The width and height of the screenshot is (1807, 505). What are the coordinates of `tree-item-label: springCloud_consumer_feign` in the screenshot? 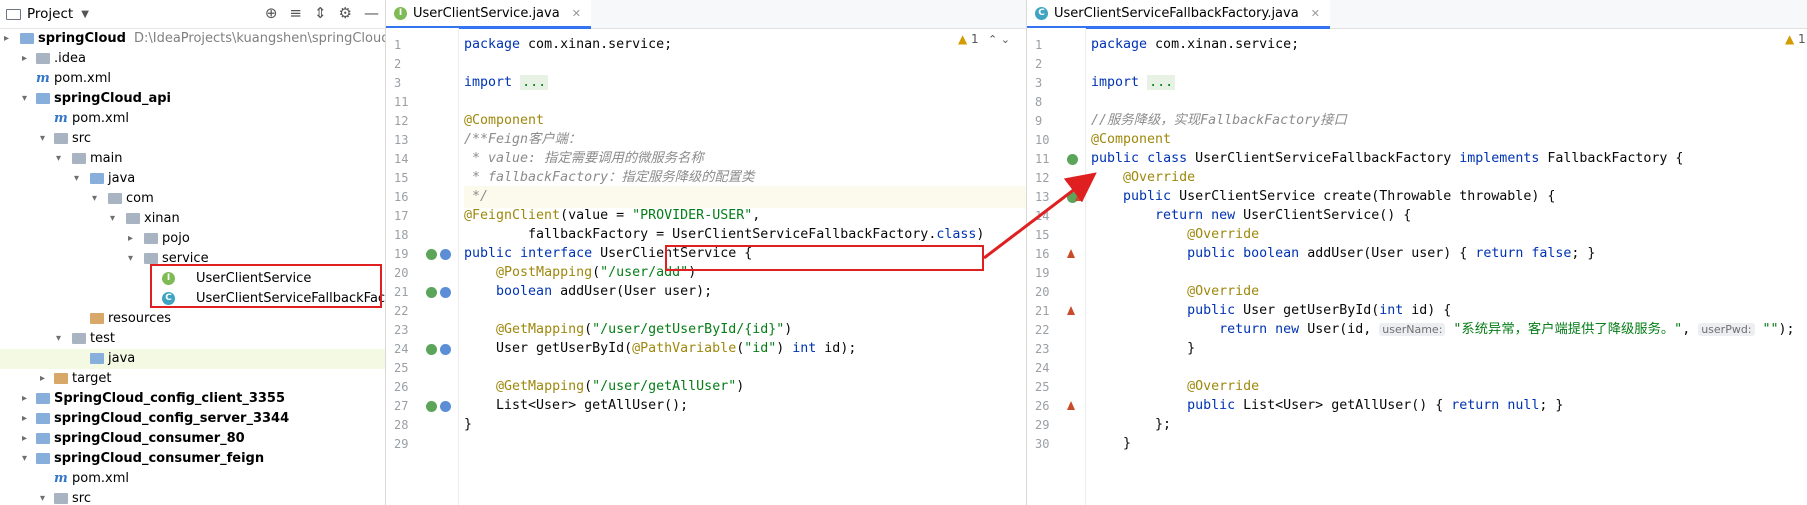 It's located at (159, 458).